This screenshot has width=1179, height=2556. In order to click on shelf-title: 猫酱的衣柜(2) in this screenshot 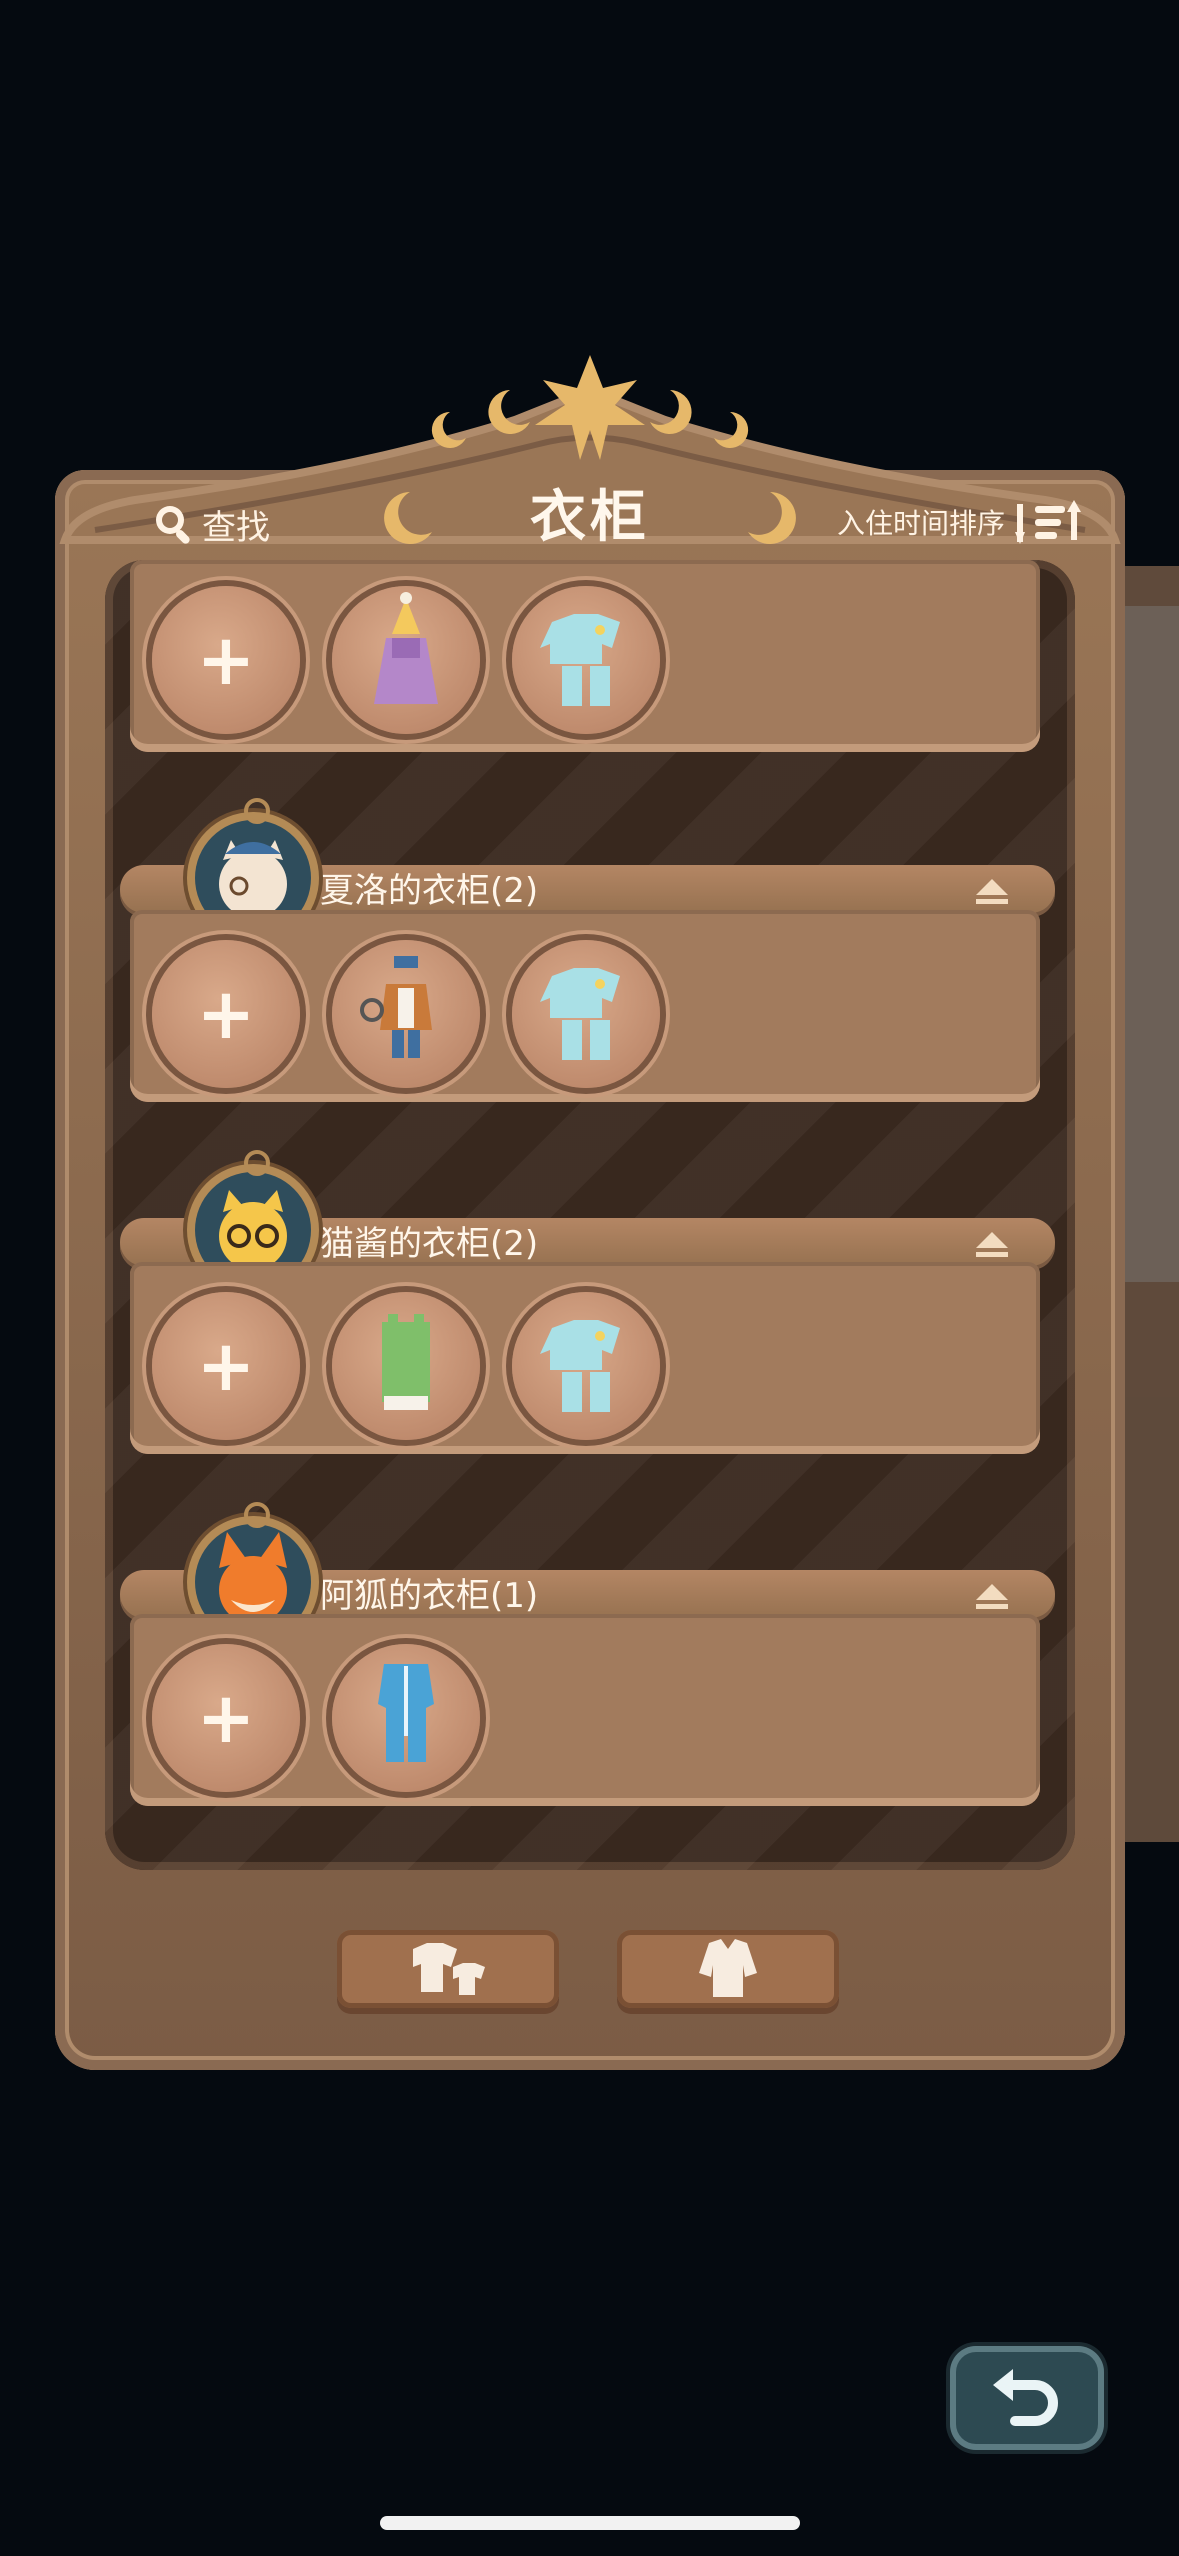, I will do `click(429, 1244)`.